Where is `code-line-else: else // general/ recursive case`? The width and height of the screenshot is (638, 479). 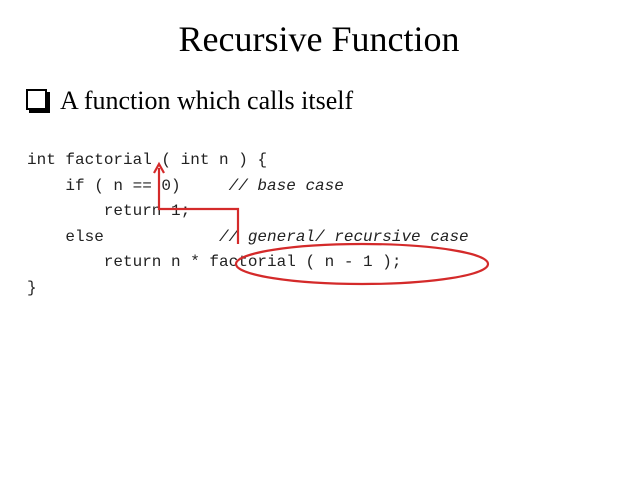 code-line-else: else // general/ recursive case is located at coordinates (248, 238).